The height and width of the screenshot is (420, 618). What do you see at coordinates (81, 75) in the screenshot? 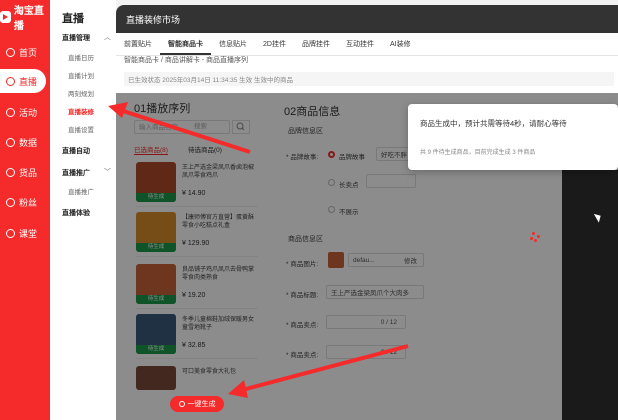
I see `subnav-item-plan: 直播计划` at bounding box center [81, 75].